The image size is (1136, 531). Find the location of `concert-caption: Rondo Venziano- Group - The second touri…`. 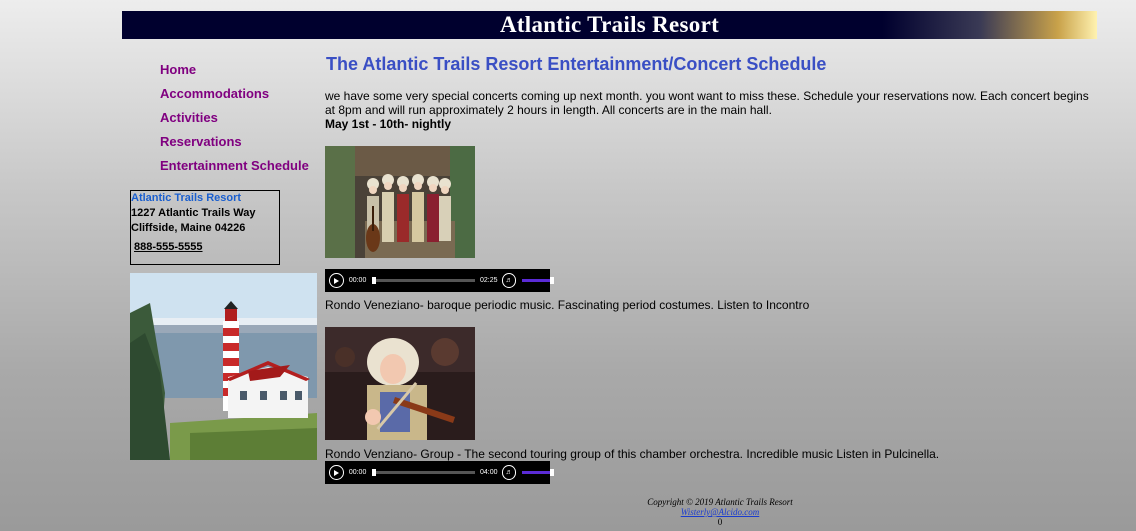

concert-caption: Rondo Venziano- Group - The second touri… is located at coordinates (632, 454).